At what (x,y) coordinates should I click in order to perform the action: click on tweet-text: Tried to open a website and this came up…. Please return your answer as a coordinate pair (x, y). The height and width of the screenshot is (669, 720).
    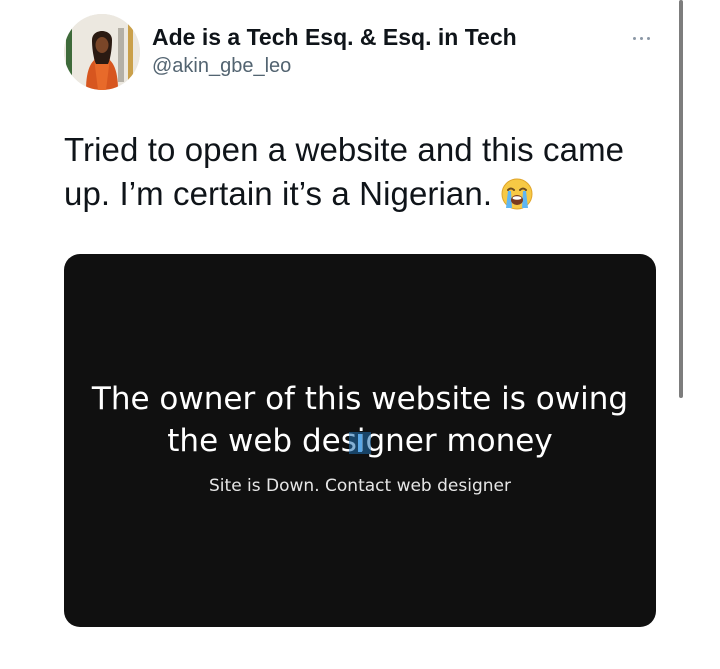
    Looking at the image, I should click on (369, 175).